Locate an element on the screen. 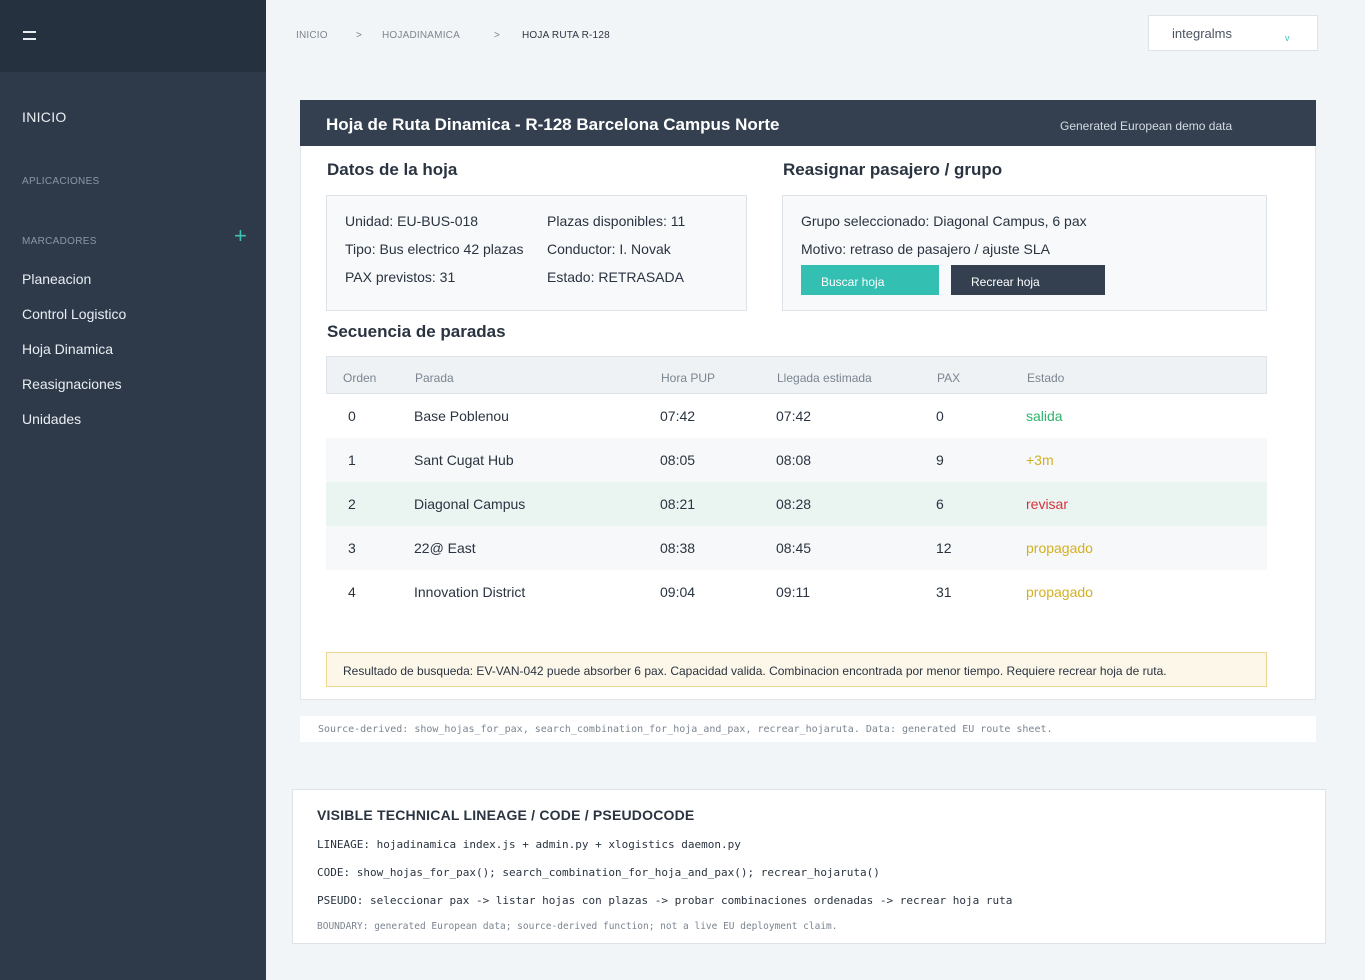  sheet-seats: Plazas disponibles: 11 is located at coordinates (616, 221).